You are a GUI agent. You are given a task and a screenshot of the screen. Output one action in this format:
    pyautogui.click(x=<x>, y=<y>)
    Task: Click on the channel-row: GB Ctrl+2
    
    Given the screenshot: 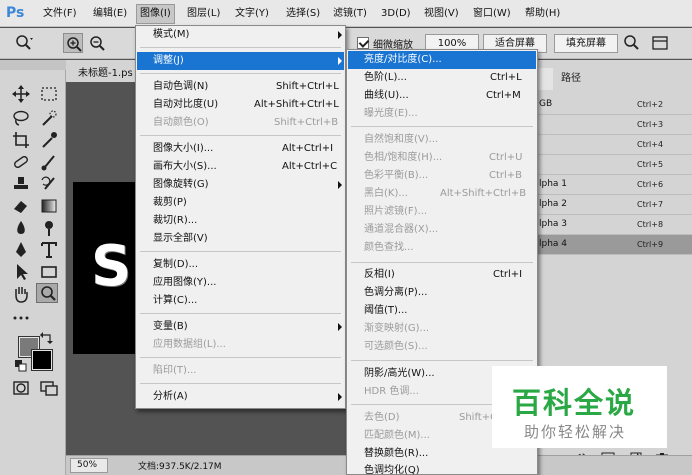 What is the action you would take?
    pyautogui.click(x=614, y=105)
    